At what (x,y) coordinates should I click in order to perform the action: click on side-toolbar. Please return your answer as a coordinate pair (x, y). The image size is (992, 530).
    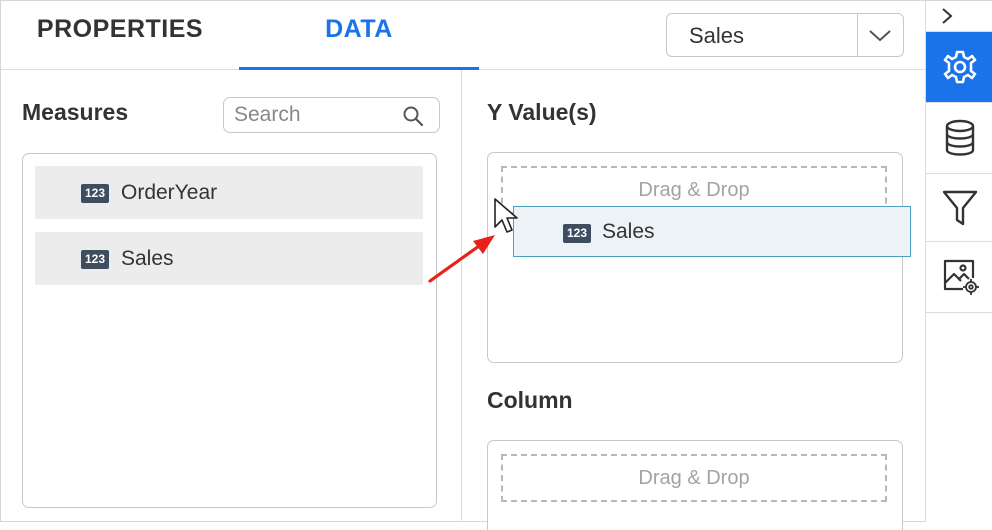
    Looking at the image, I should click on (958, 261).